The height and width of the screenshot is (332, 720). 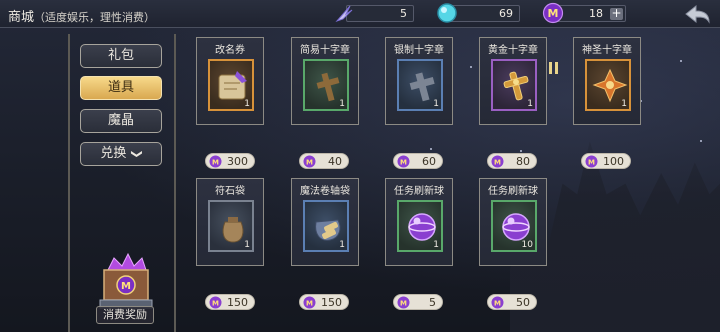 What do you see at coordinates (325, 191) in the screenshot?
I see `item-name: 魔法卷轴袋` at bounding box center [325, 191].